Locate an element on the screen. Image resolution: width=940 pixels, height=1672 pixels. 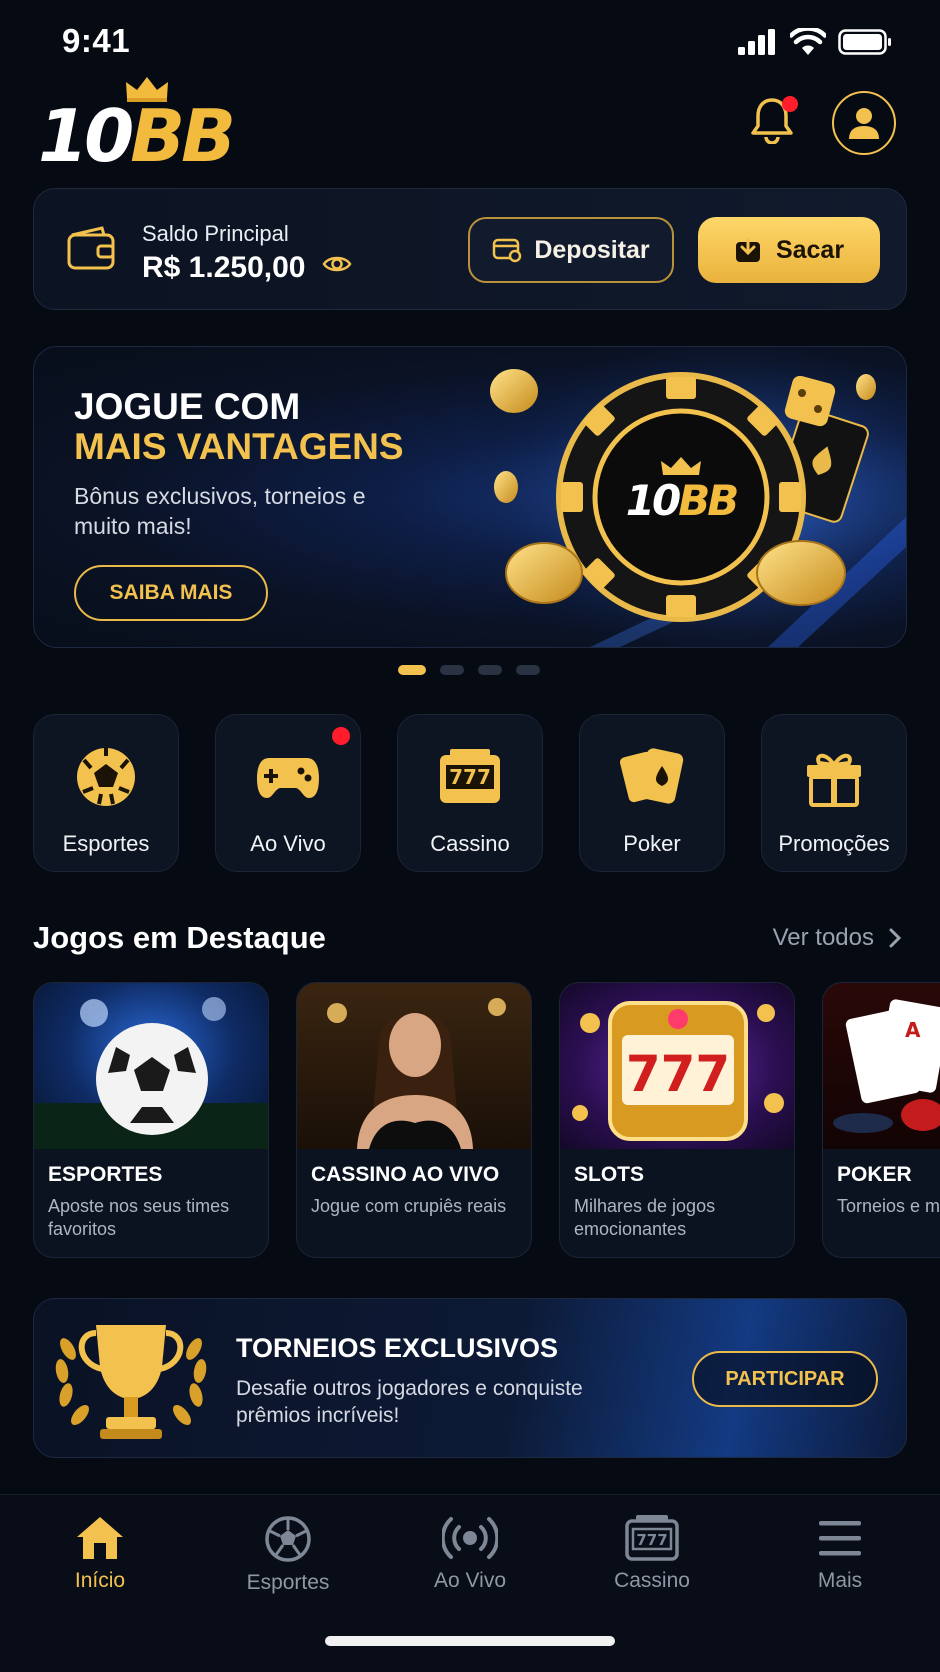
category-ao-vivo: Ao Vivo is located at coordinates (288, 793).